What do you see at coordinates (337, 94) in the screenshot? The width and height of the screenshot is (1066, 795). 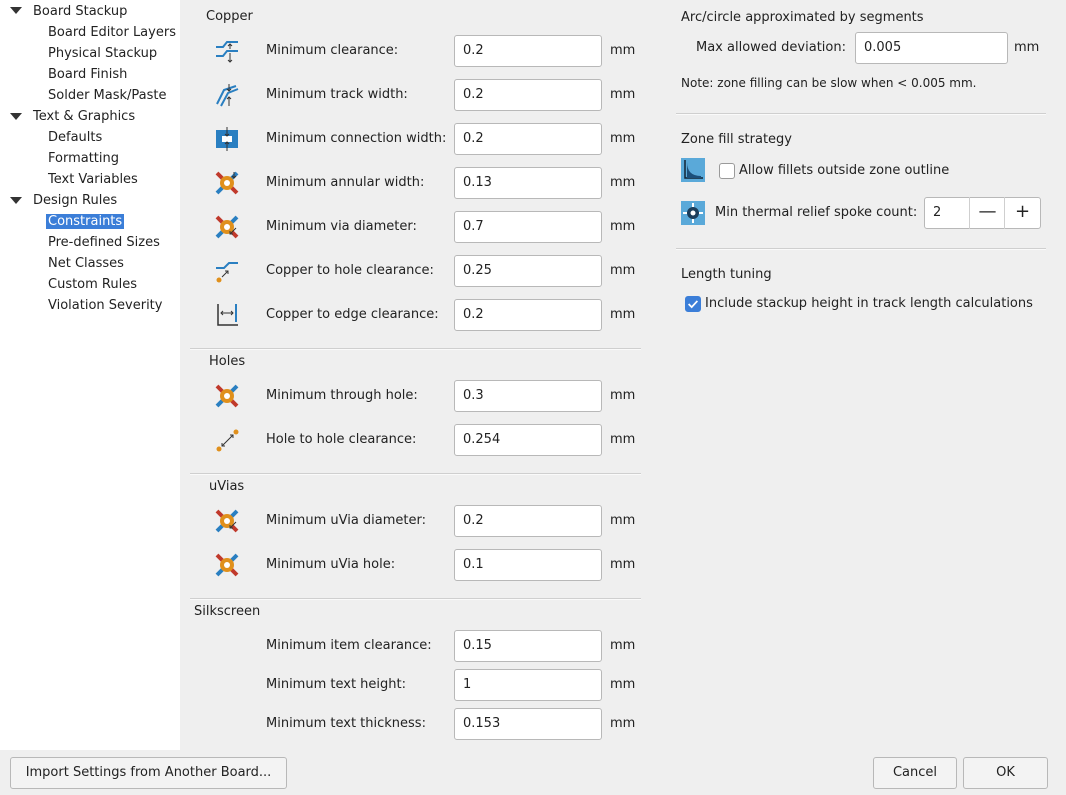 I see `min-track-width-label: Minimum track width:` at bounding box center [337, 94].